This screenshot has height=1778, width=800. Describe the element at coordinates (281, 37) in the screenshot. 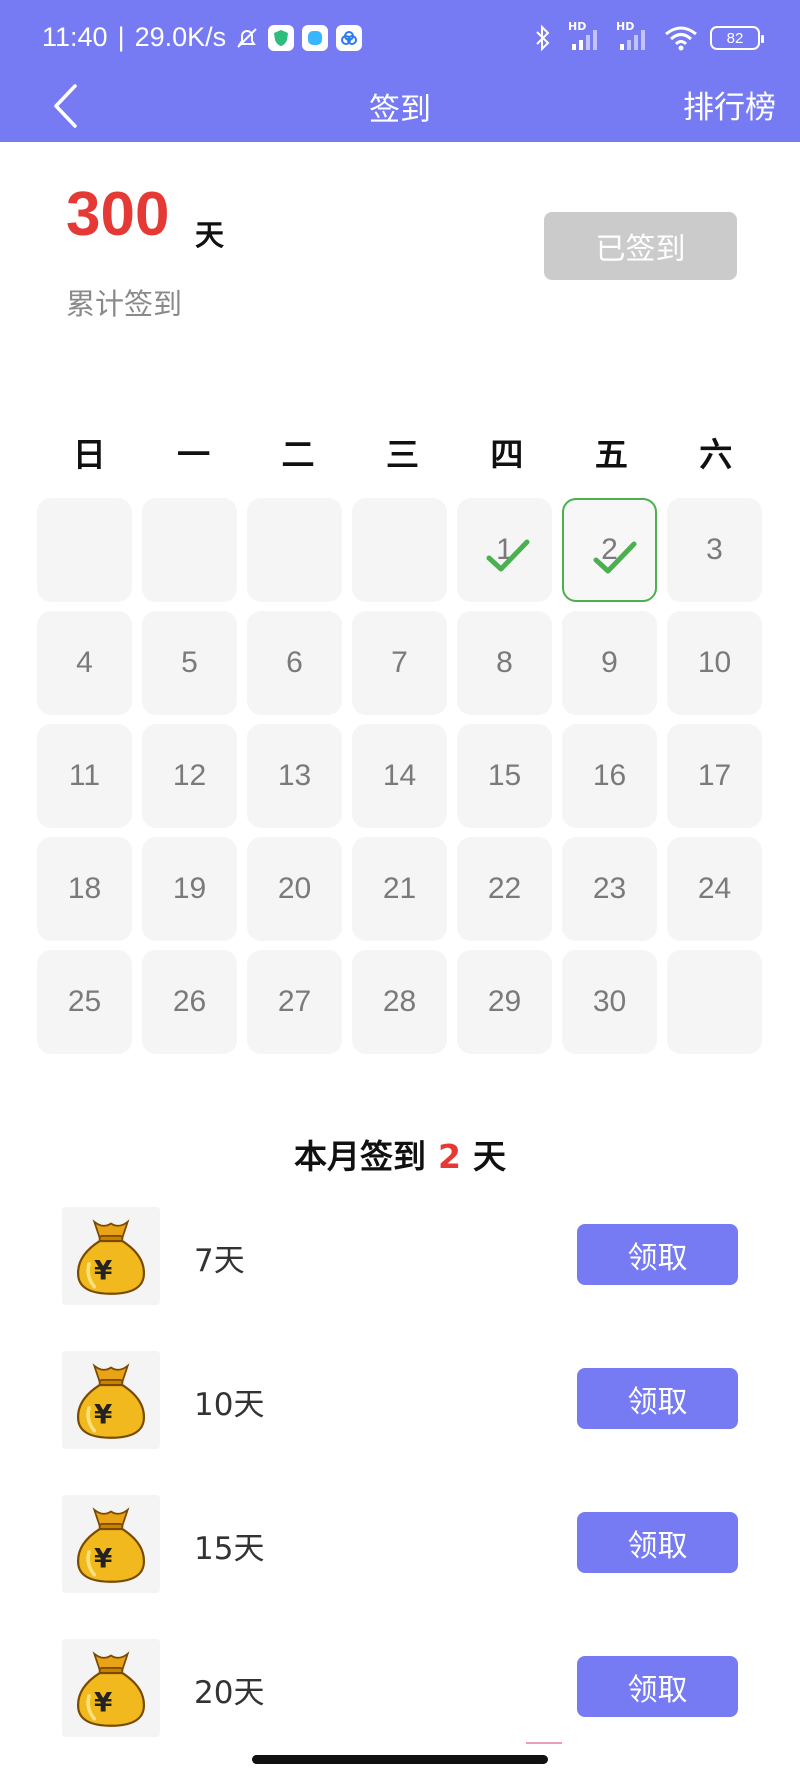

I see `shield-app-icon` at that location.